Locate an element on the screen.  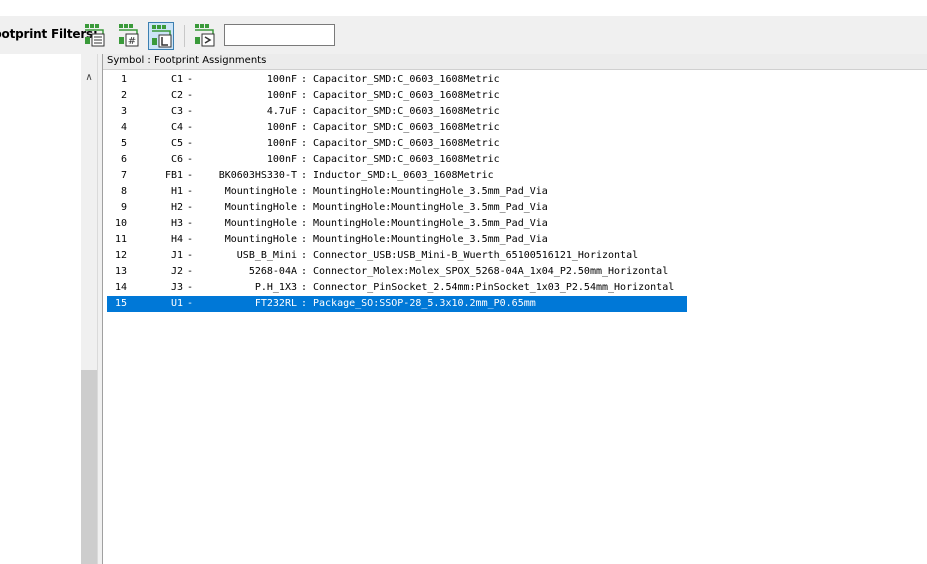
row-value: USB_B_Mini is located at coordinates (266, 255).